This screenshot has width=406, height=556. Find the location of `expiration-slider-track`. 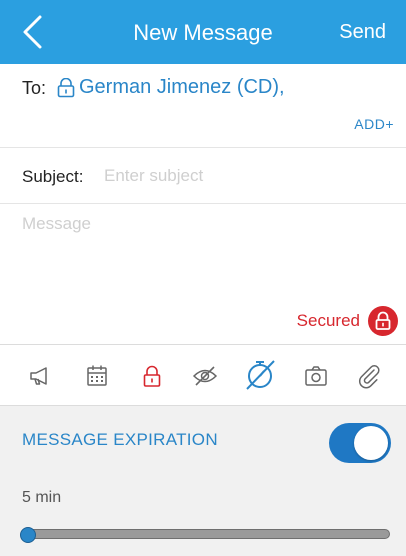

expiration-slider-track is located at coordinates (208, 534).